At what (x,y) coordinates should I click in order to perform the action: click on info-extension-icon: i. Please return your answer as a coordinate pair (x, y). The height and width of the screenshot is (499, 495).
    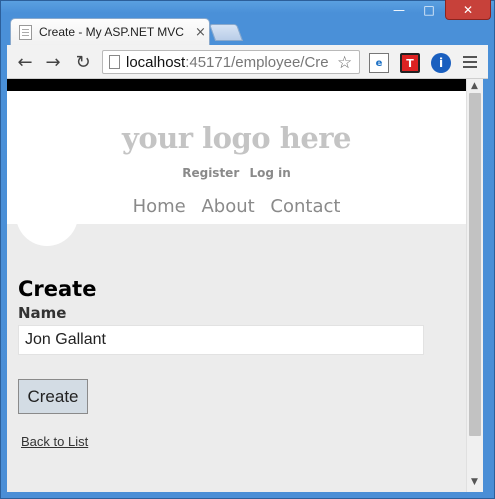
    Looking at the image, I should click on (441, 63).